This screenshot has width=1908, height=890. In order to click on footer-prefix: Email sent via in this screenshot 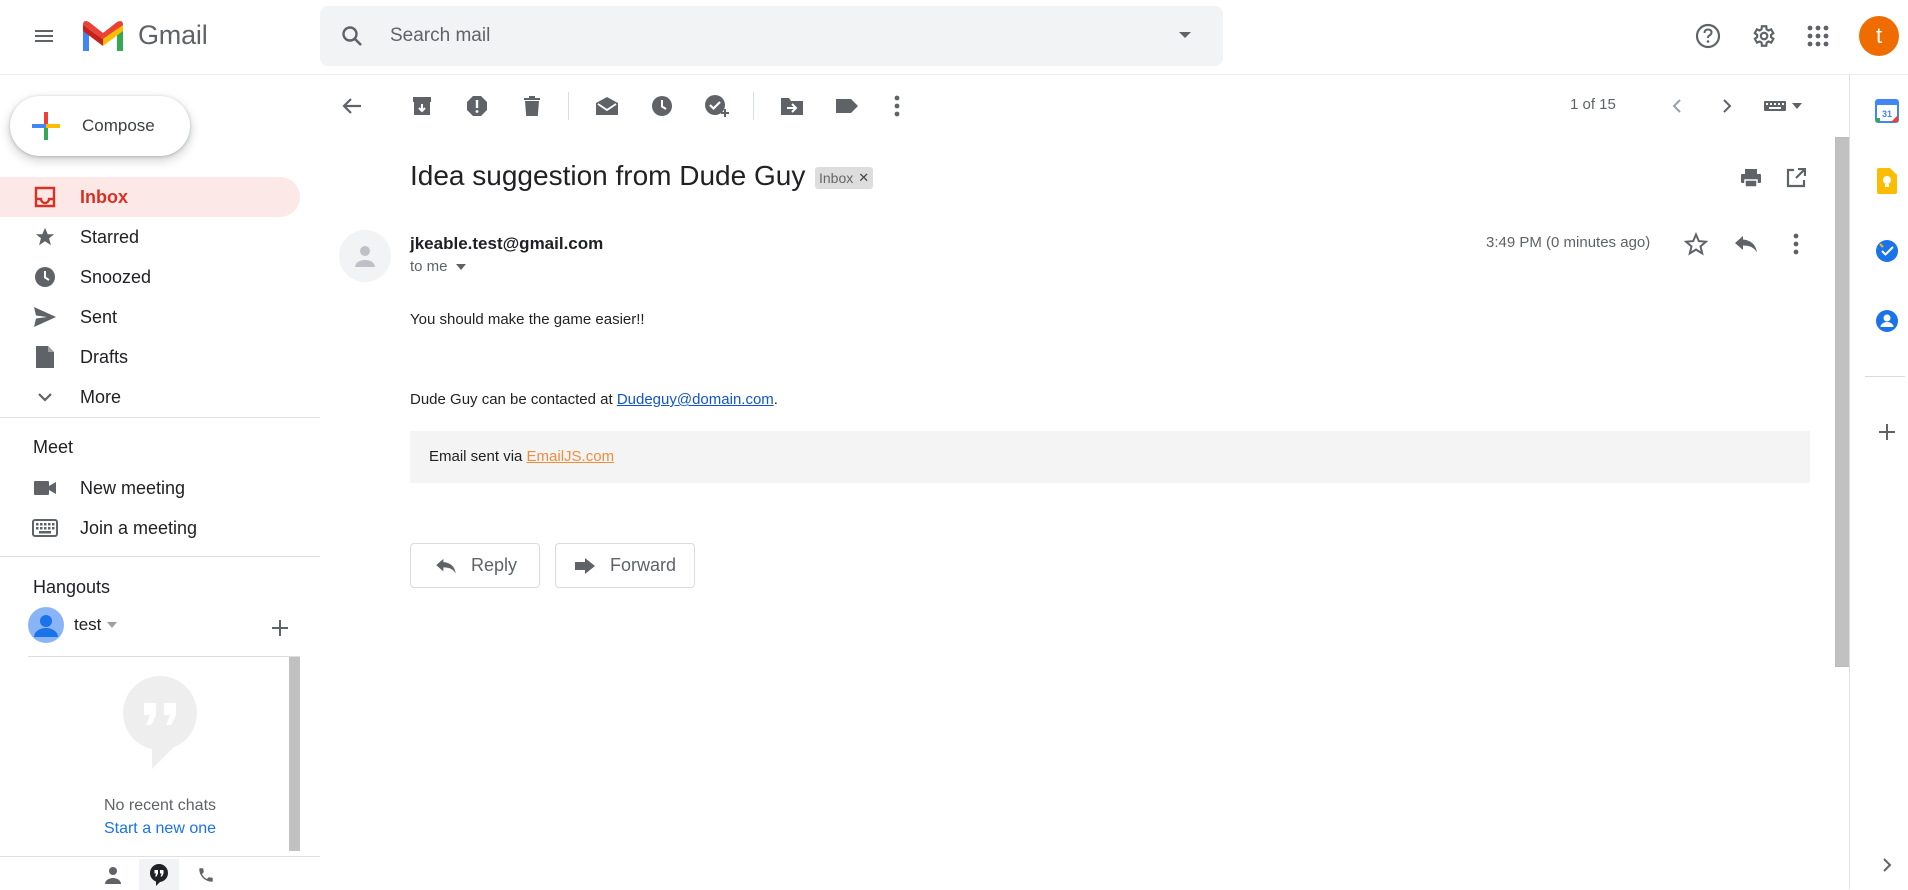, I will do `click(478, 456)`.